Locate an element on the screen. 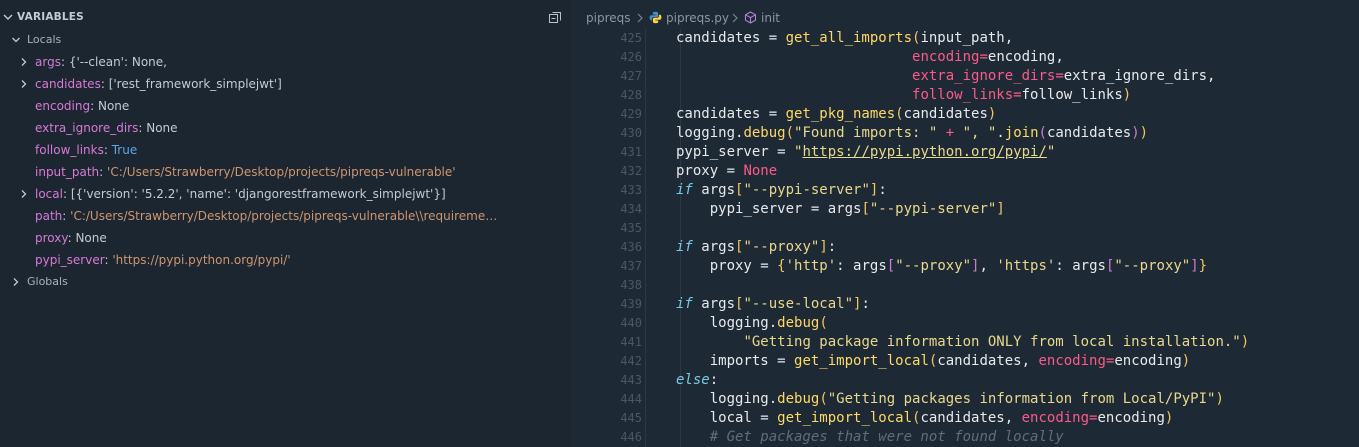 Image resolution: width=1359 pixels, height=447 pixels. line-number: 434 is located at coordinates (631, 209).